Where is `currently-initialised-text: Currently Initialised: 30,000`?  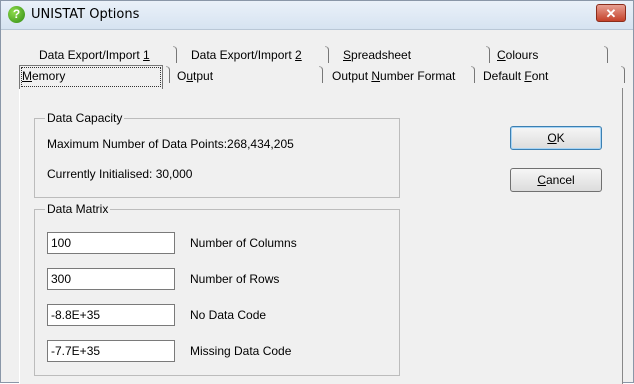
currently-initialised-text: Currently Initialised: 30,000 is located at coordinates (120, 174).